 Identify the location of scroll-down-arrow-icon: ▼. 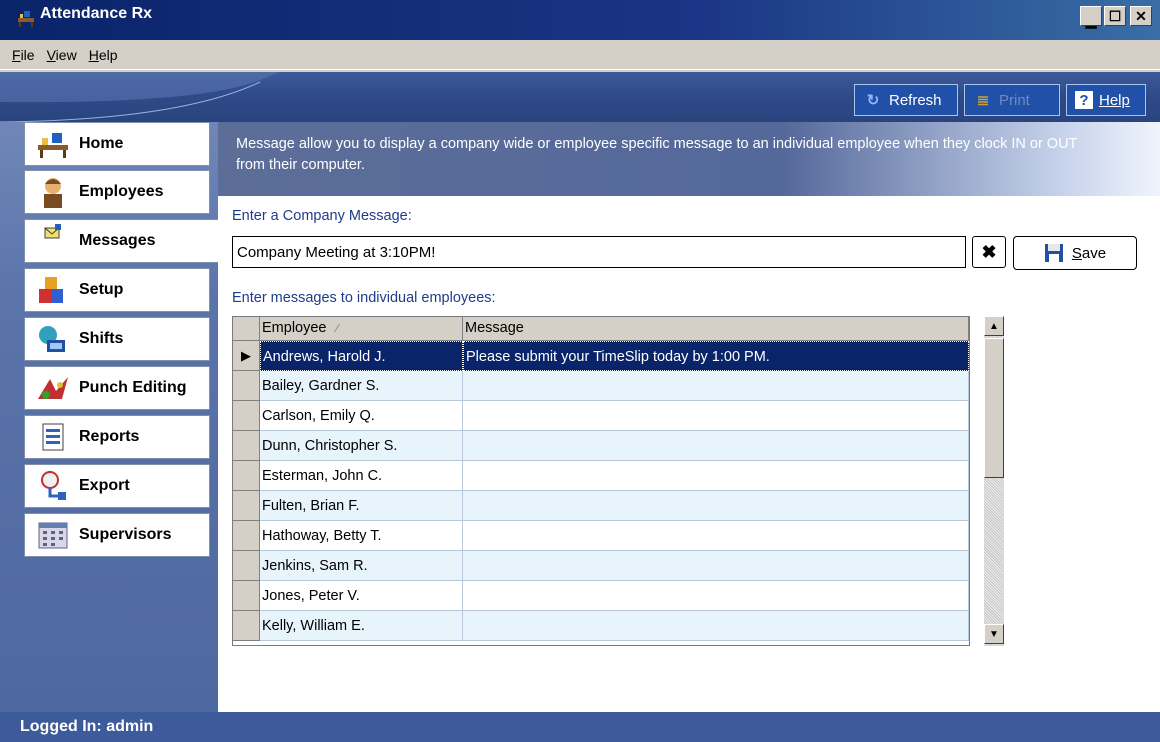
(994, 634).